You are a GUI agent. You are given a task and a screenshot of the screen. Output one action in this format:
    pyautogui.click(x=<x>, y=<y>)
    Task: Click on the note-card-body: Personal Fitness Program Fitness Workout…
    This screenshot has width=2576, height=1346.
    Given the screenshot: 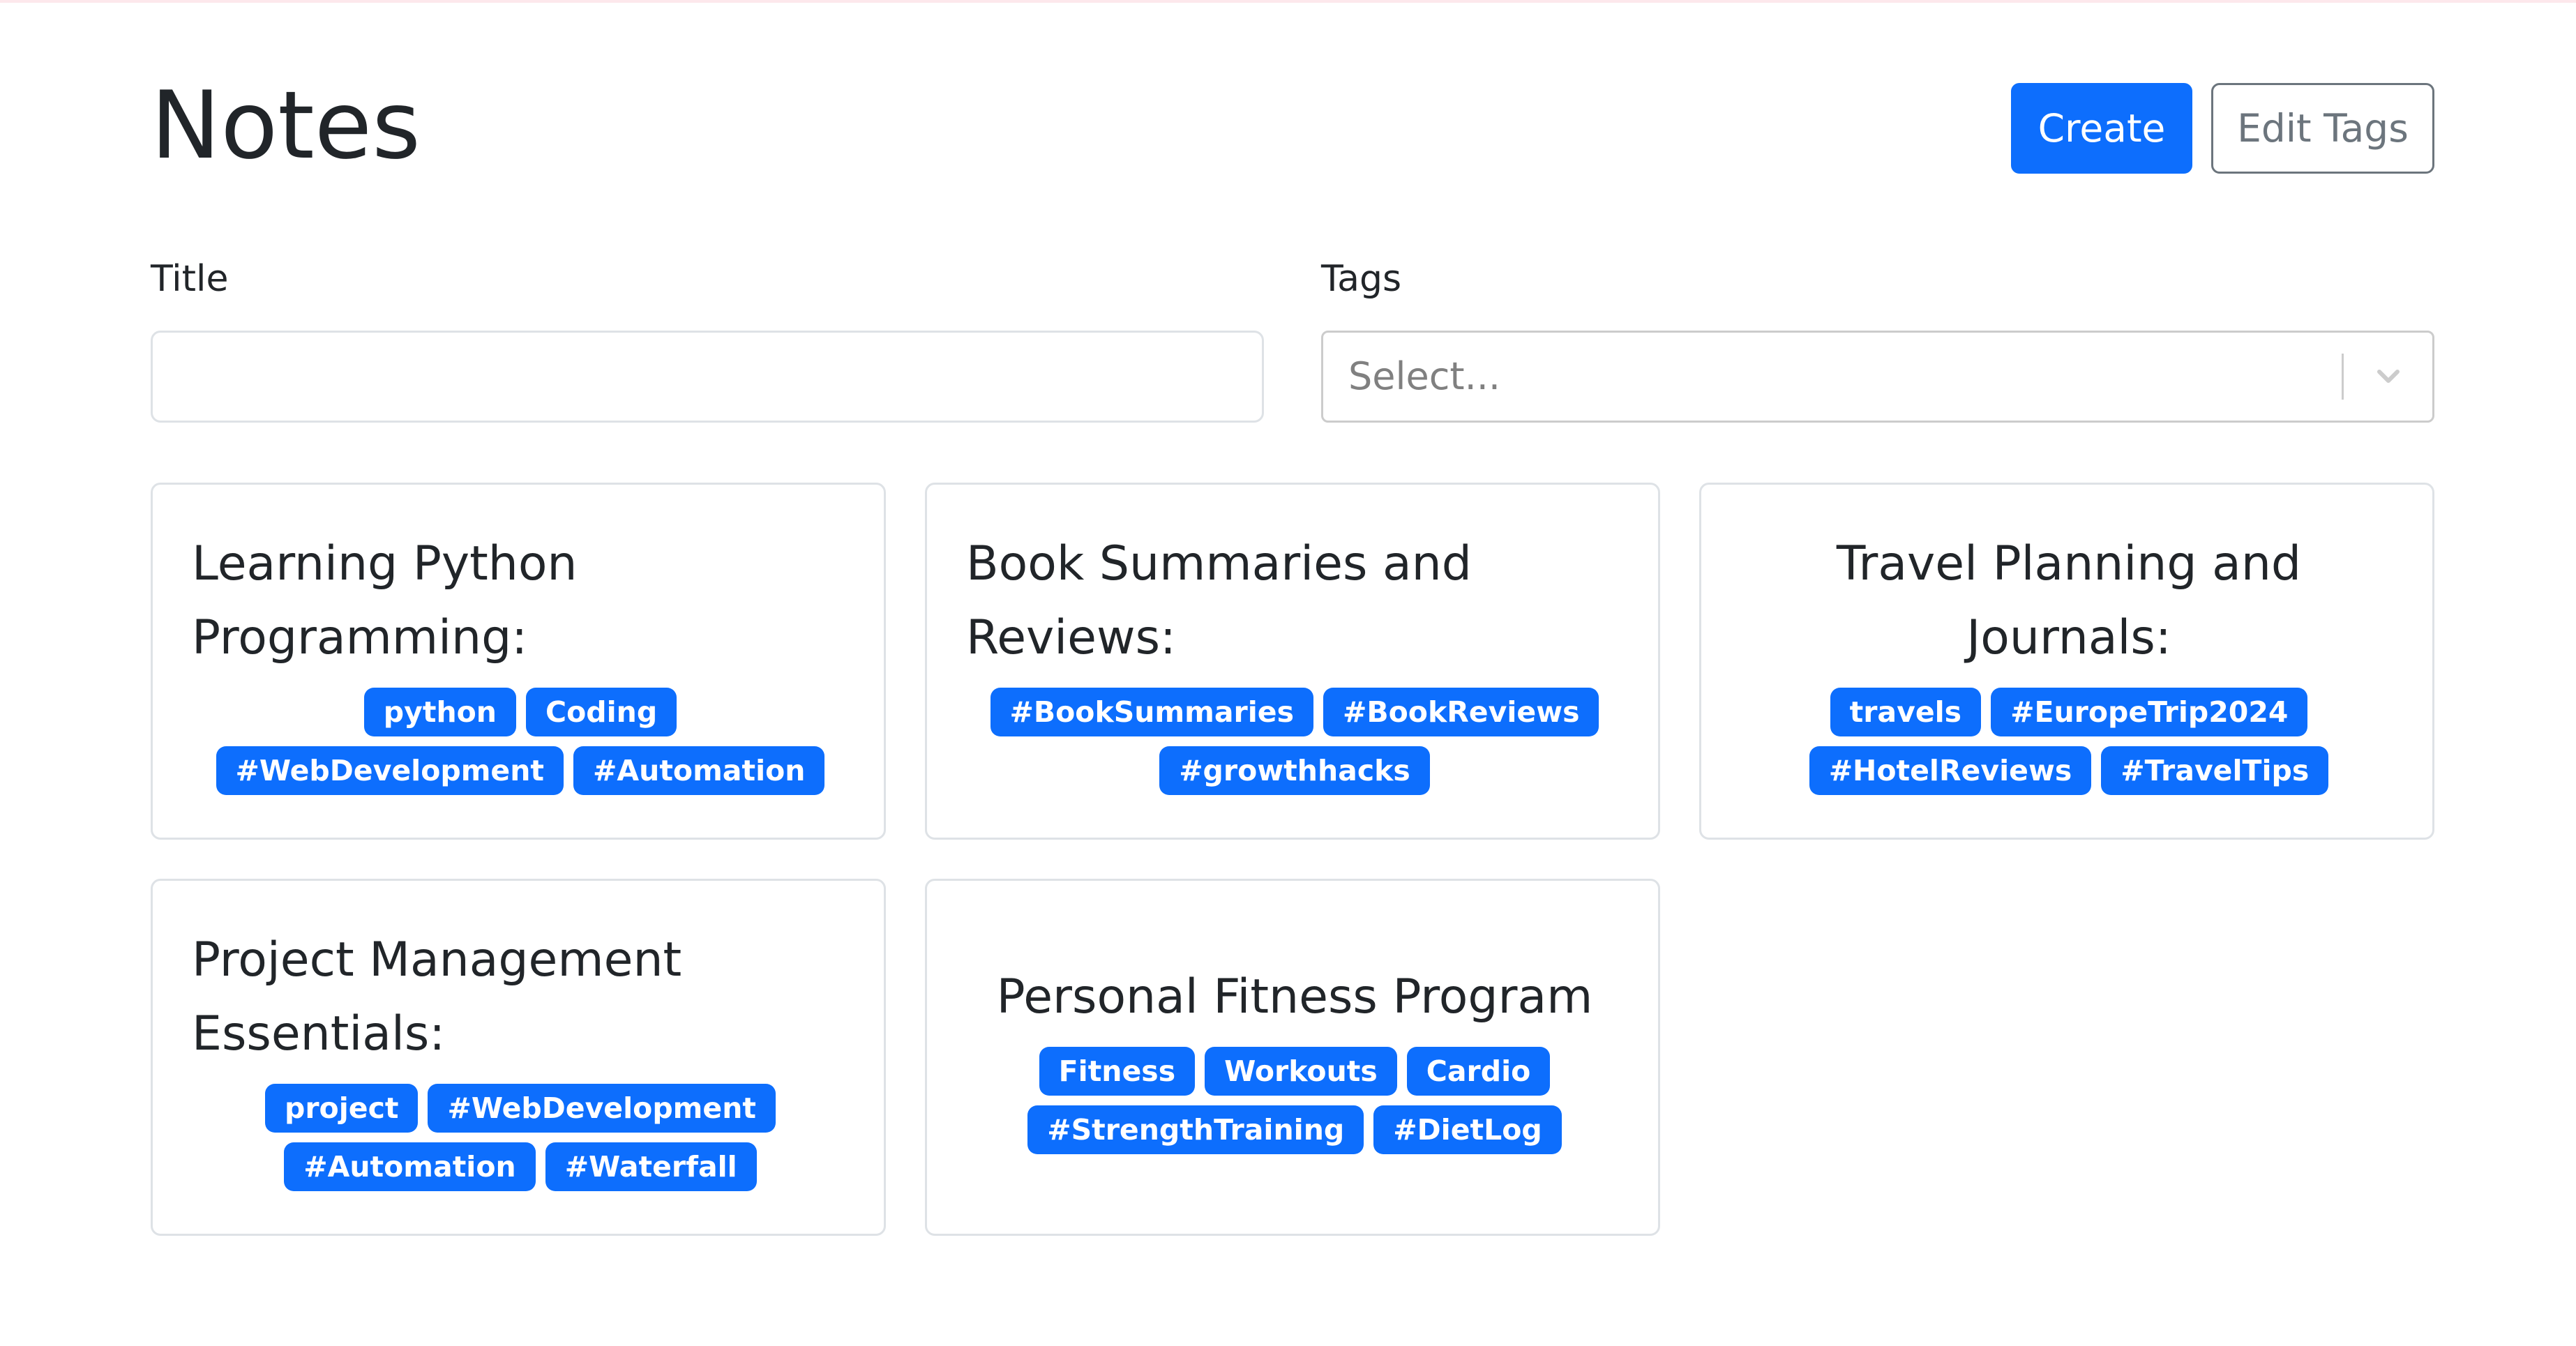 What is the action you would take?
    pyautogui.click(x=1294, y=1057)
    